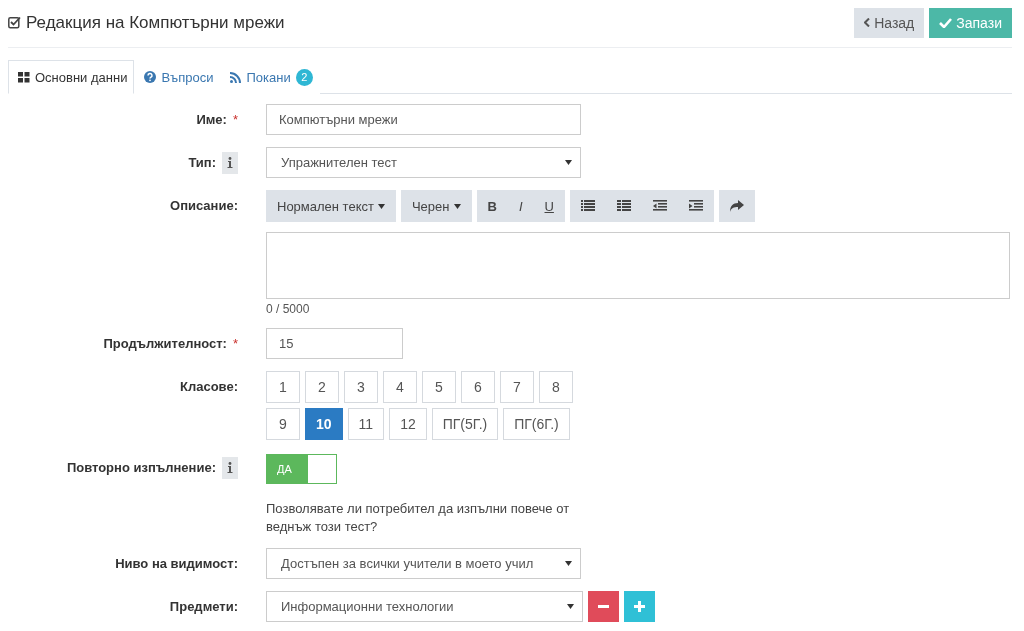 This screenshot has height=631, width=1024. Describe the element at coordinates (204, 205) in the screenshot. I see `field-label: Описание:` at that location.